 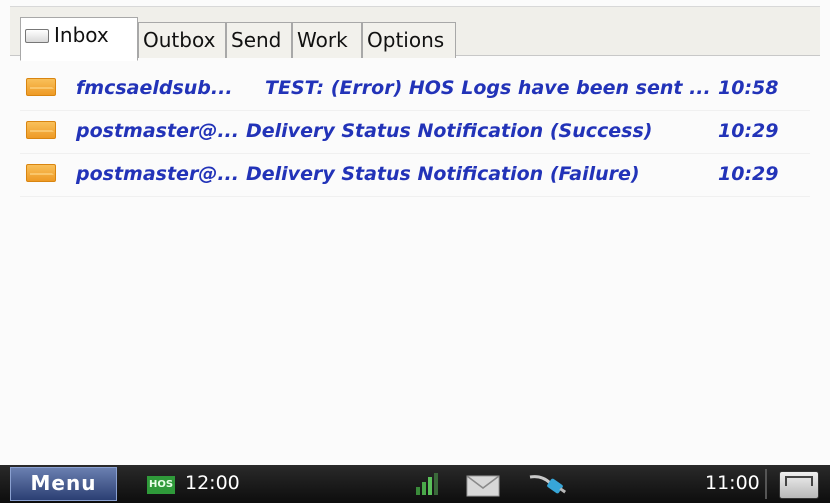 What do you see at coordinates (406, 40) in the screenshot?
I see `tab-options-label: Options` at bounding box center [406, 40].